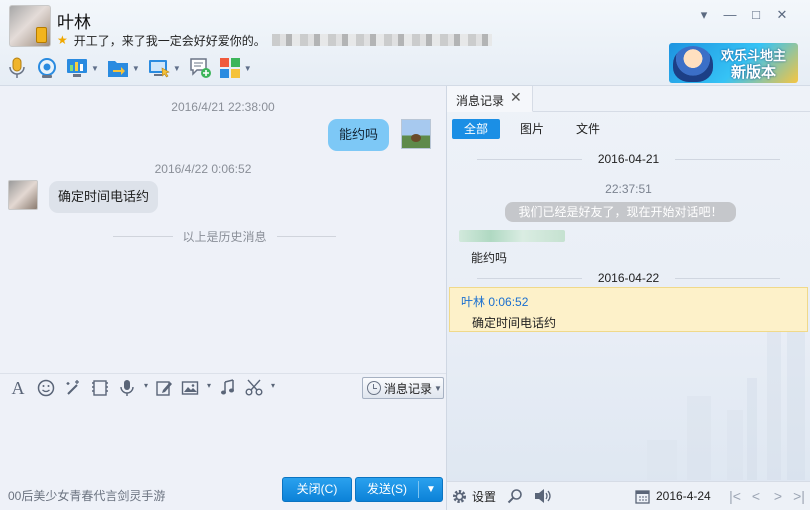 This screenshot has height=510, width=810. I want to click on ad-text-link: 00后美少女青春代言剑灵手游, so click(86, 495).